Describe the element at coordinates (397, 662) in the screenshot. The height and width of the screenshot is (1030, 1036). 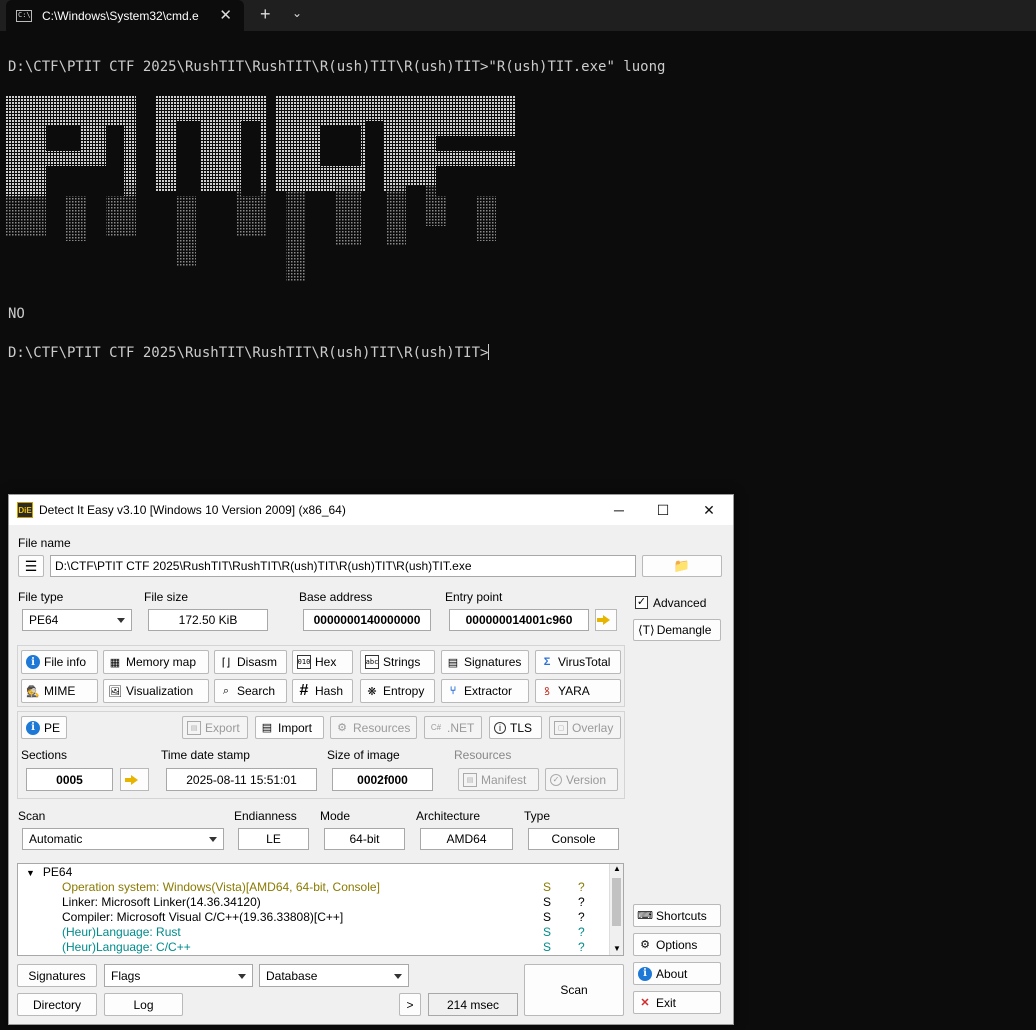
I see `strings-button: abc Strings` at that location.